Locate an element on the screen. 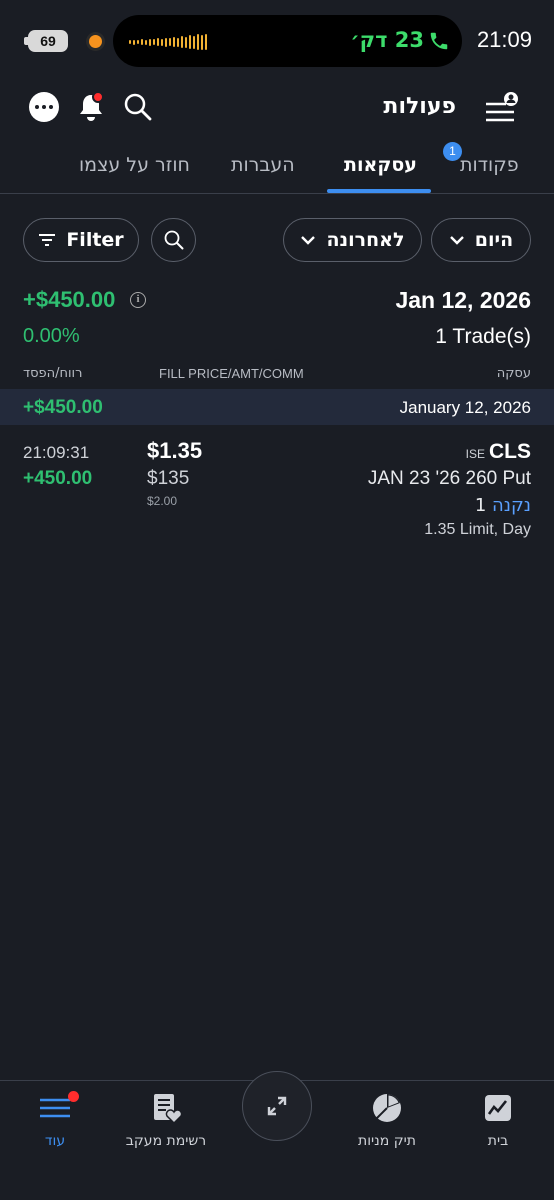 The height and width of the screenshot is (1200, 554). trade-pnl: +450.00 is located at coordinates (58, 478).